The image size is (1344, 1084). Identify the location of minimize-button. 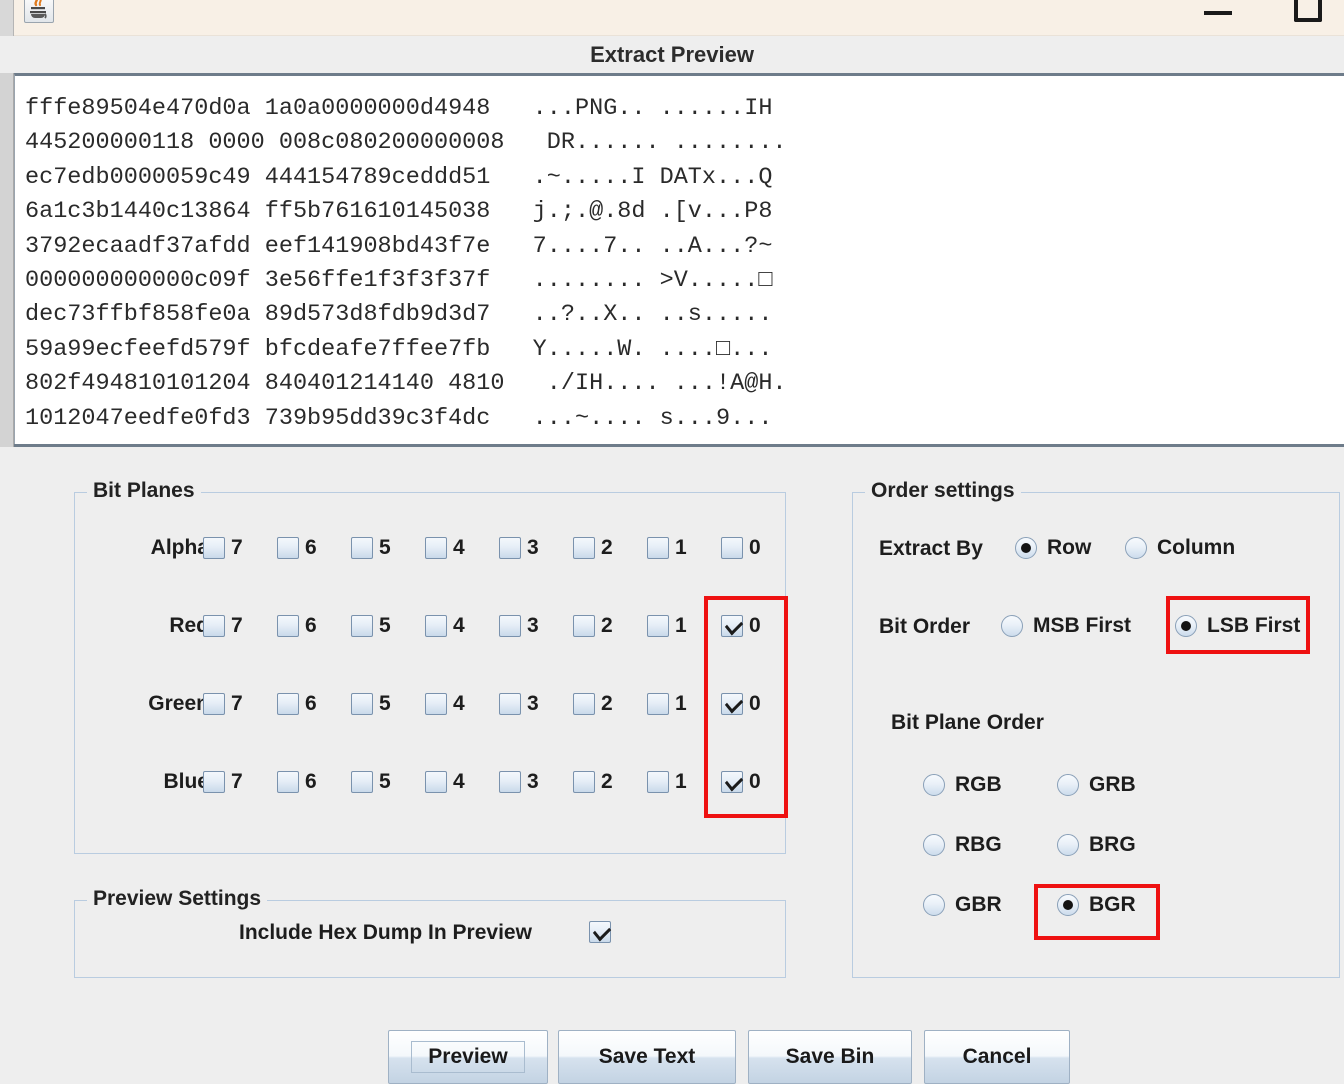
(1218, 13).